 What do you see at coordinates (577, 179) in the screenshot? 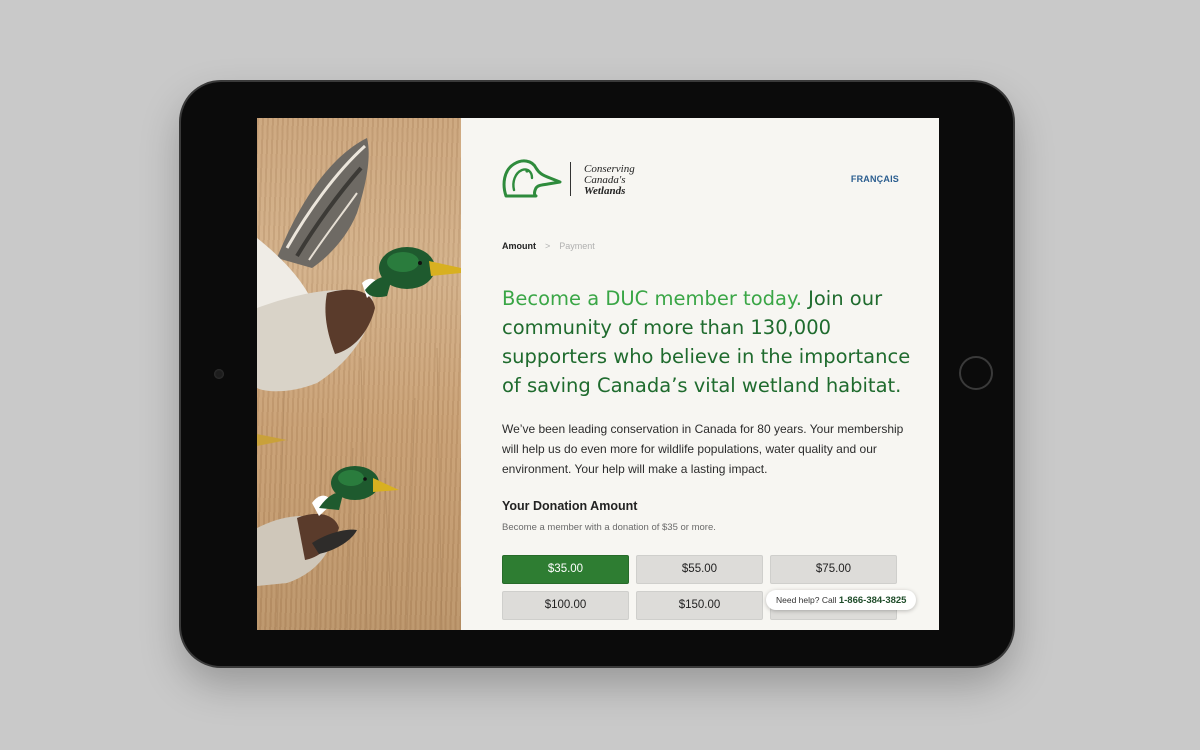
I see `duc-logo: Conserving Canada's Wetlands` at bounding box center [577, 179].